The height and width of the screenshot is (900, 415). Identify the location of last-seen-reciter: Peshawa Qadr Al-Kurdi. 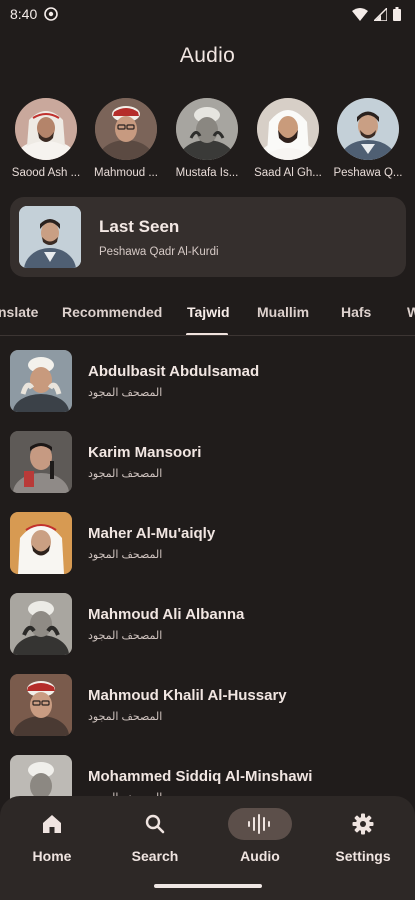
(159, 251).